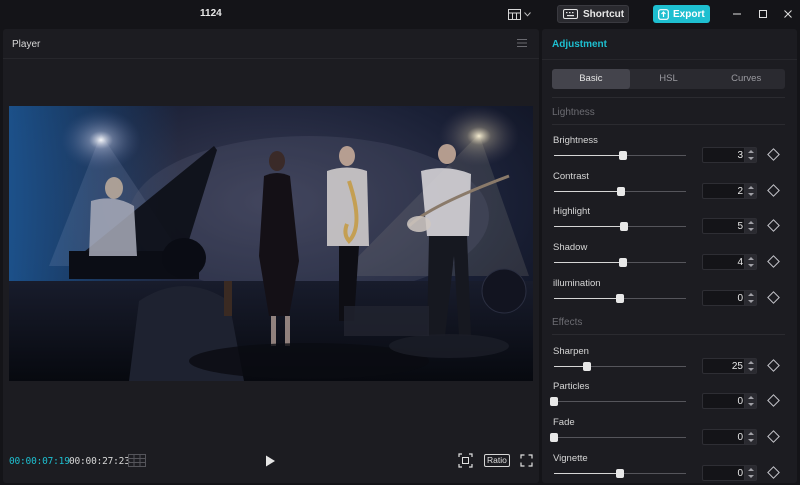 The width and height of the screenshot is (800, 485). What do you see at coordinates (740, 226) in the screenshot?
I see `highlight-value: 5` at bounding box center [740, 226].